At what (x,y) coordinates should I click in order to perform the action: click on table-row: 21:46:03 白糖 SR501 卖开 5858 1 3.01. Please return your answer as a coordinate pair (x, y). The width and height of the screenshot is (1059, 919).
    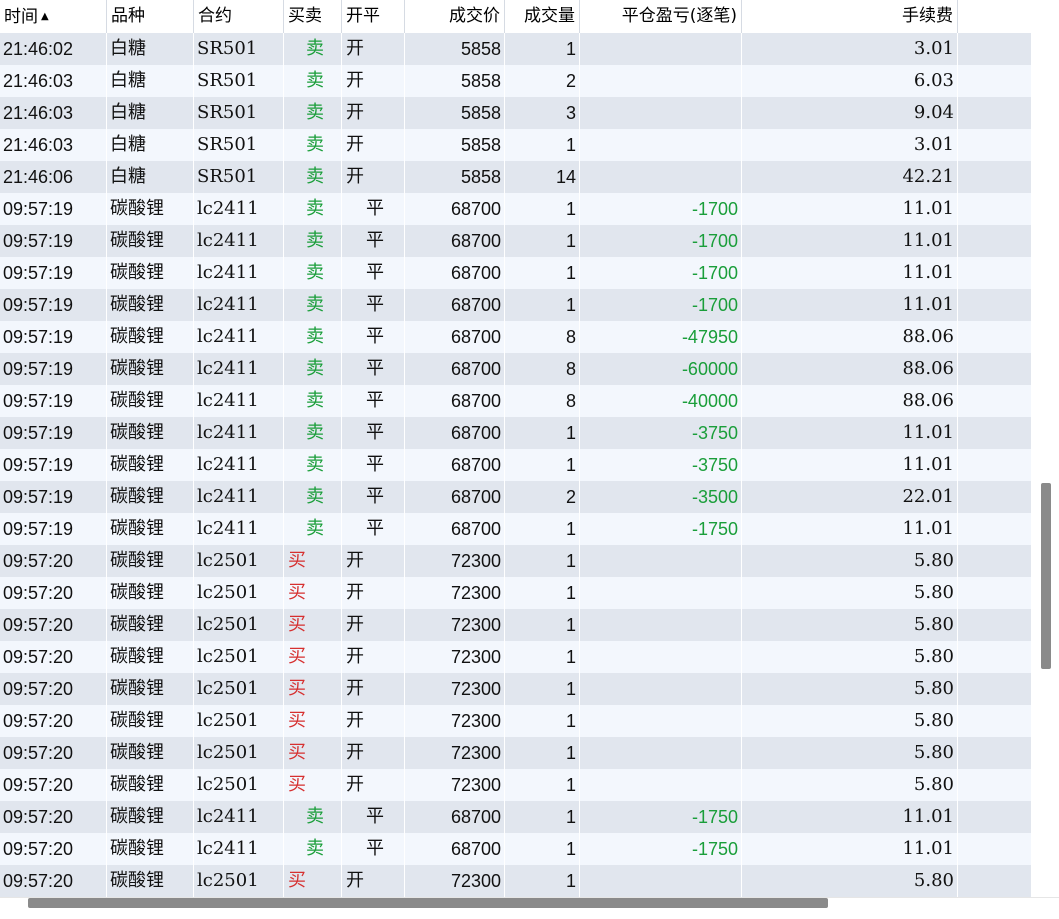
    Looking at the image, I should click on (516, 145).